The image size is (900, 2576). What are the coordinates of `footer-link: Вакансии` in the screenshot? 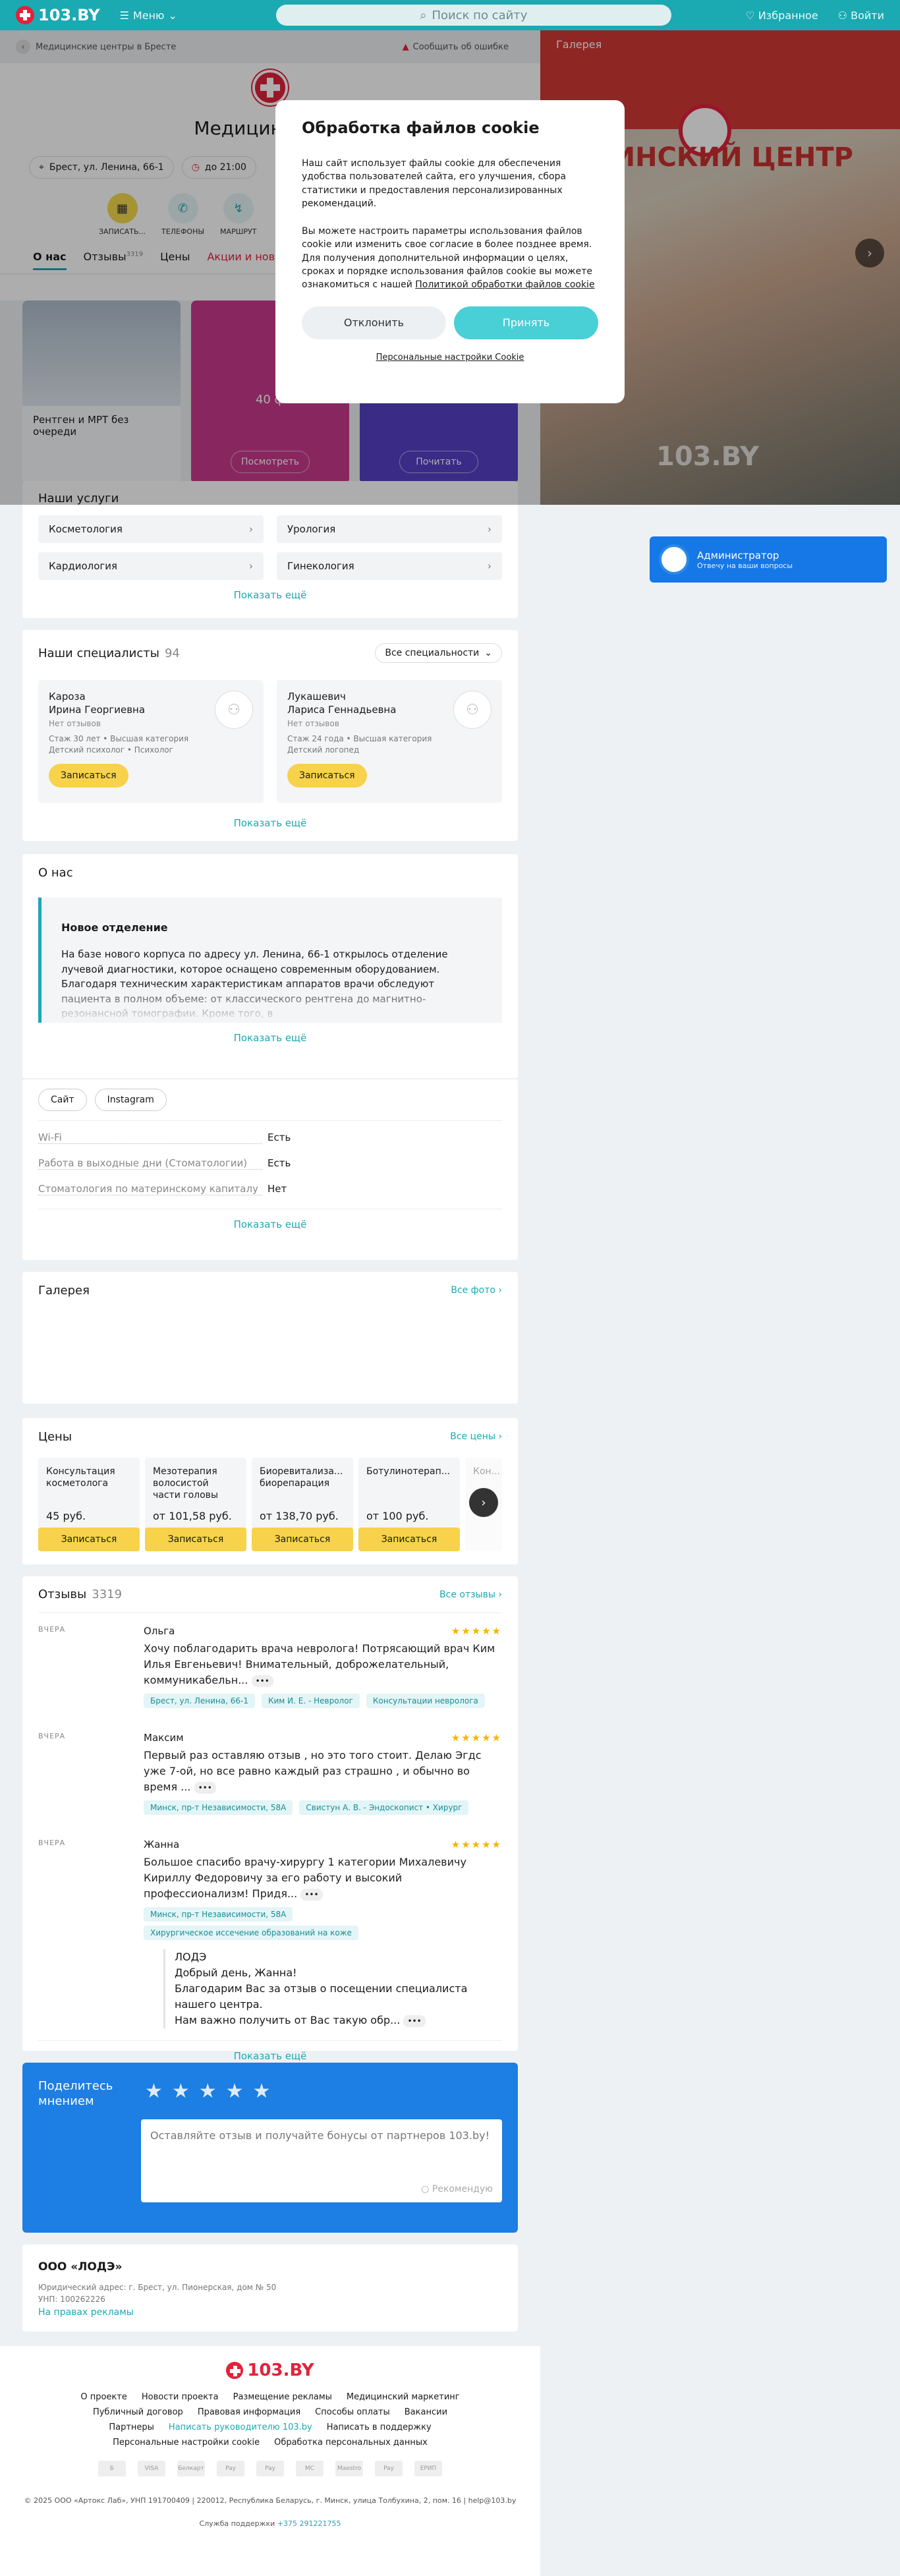 It's located at (426, 2412).